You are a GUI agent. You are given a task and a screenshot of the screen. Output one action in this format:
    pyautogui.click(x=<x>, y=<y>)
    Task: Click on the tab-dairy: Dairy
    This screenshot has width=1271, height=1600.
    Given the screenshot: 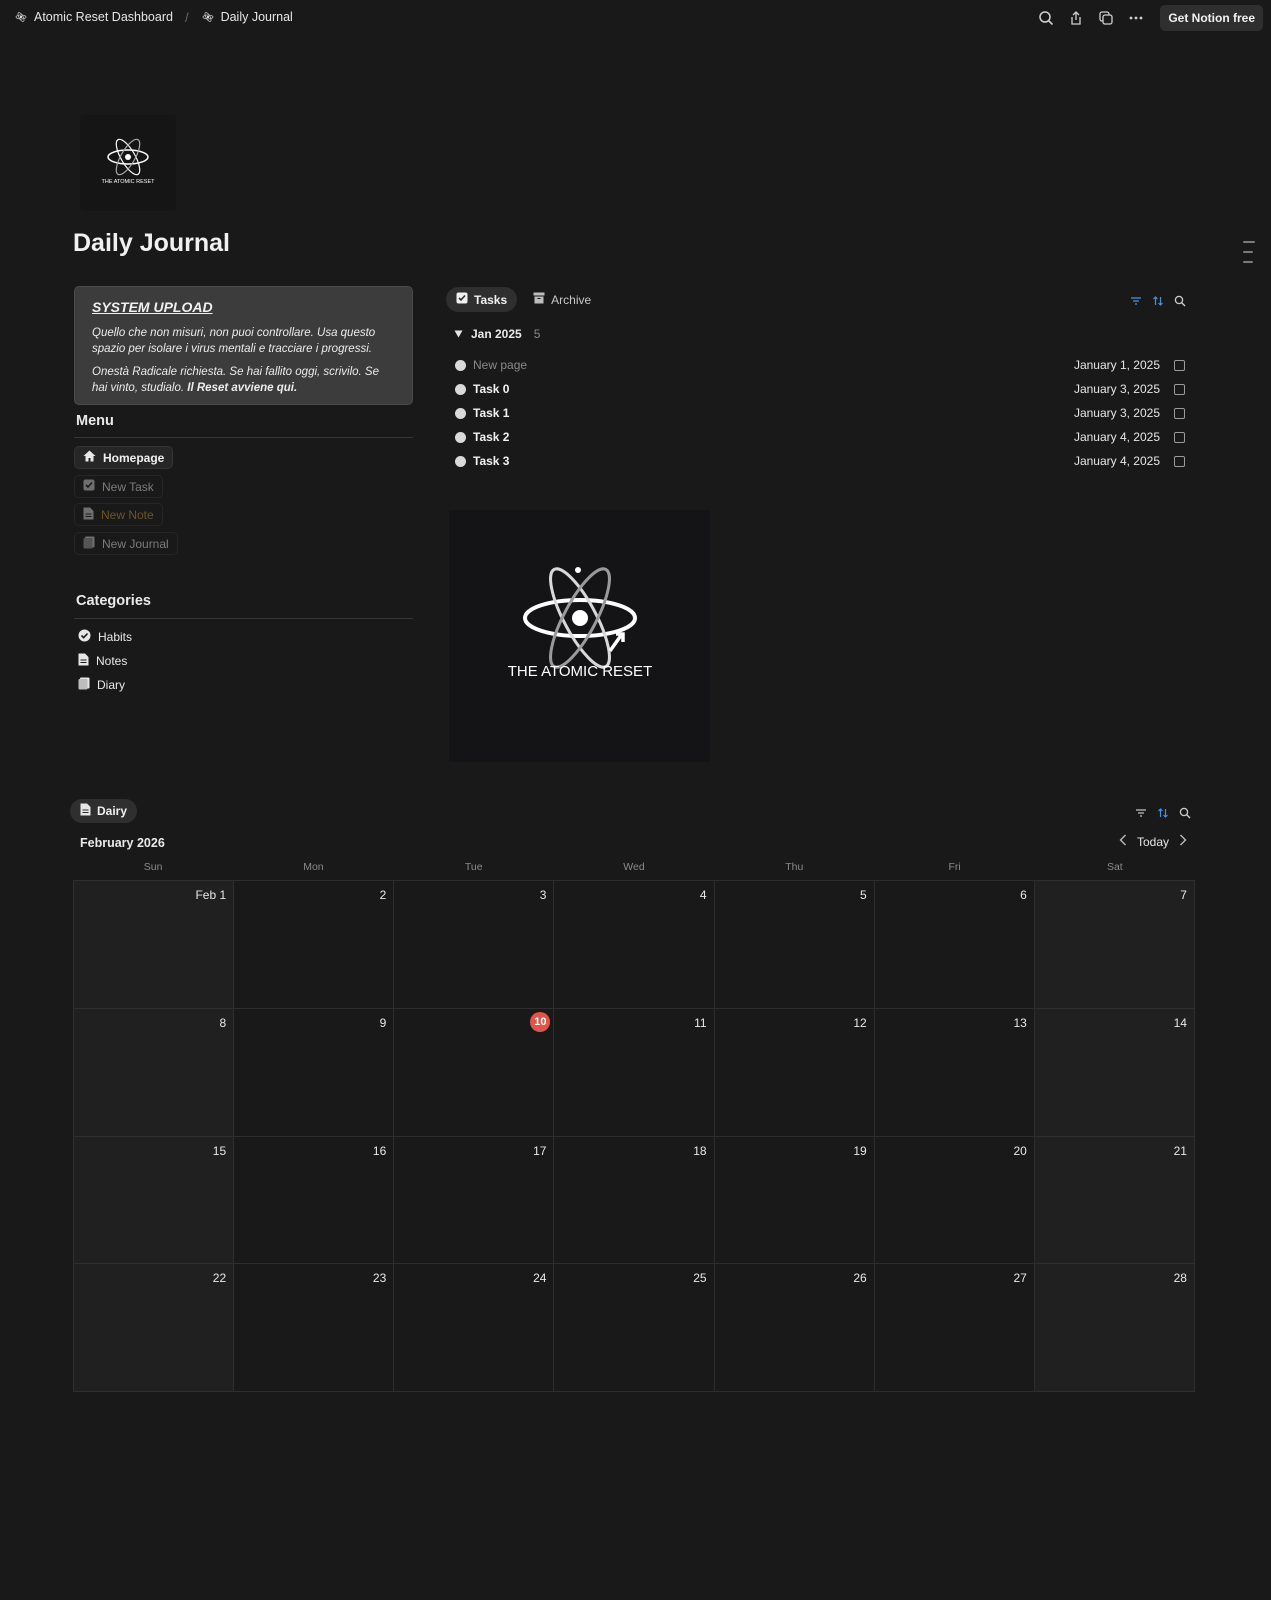 What is the action you would take?
    pyautogui.click(x=104, y=811)
    